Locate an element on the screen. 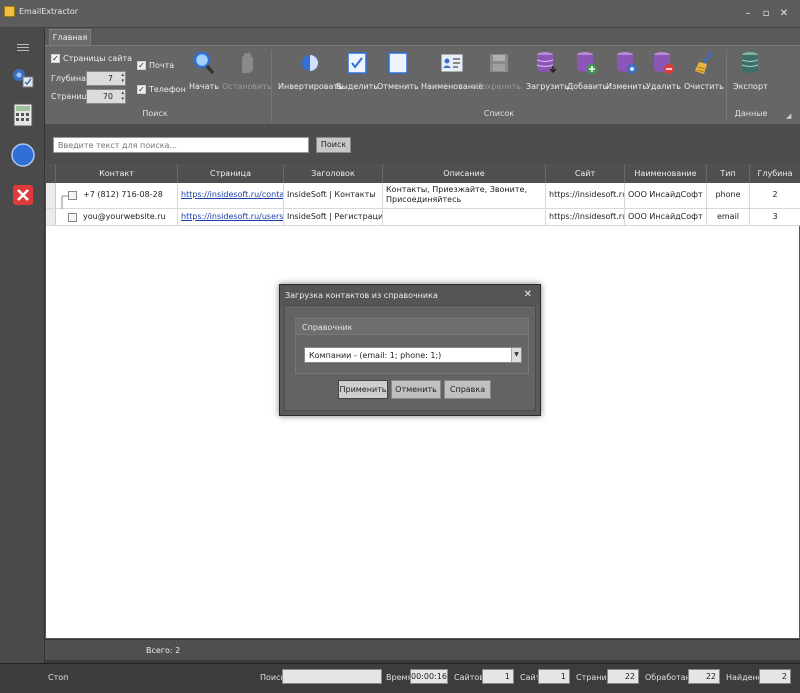  apply-button: Применить is located at coordinates (363, 389).